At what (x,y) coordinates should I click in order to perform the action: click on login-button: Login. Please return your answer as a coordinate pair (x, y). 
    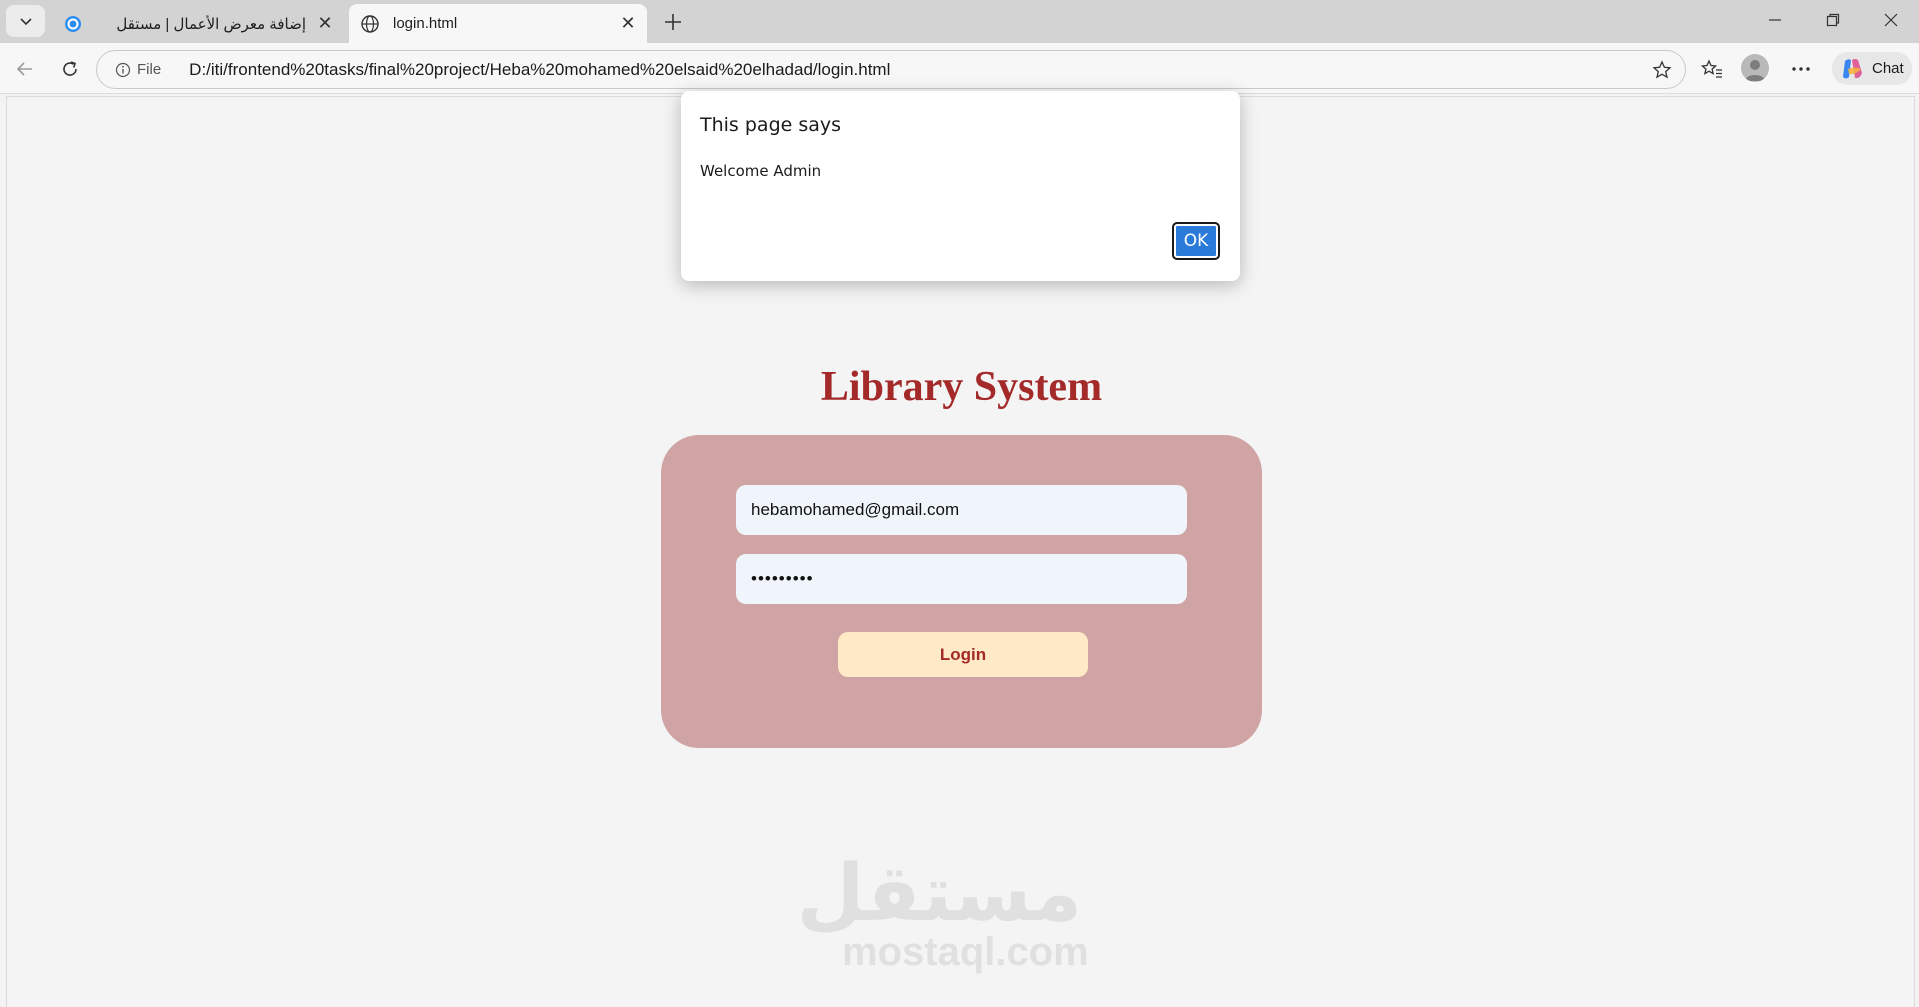
    Looking at the image, I should click on (963, 654).